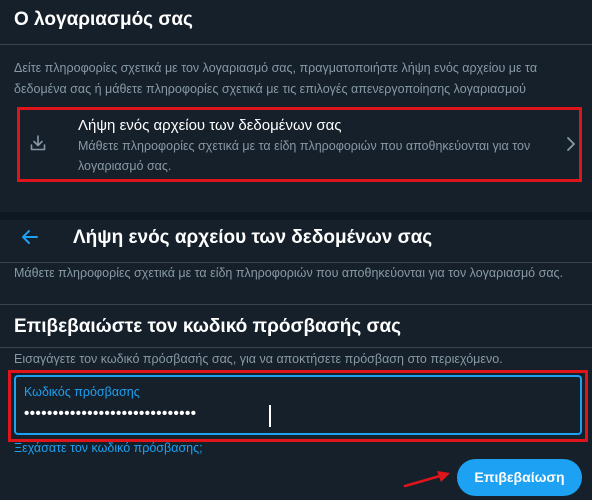 The width and height of the screenshot is (592, 500). Describe the element at coordinates (519, 477) in the screenshot. I see `confirm-button: Επιβεβαίωση` at that location.